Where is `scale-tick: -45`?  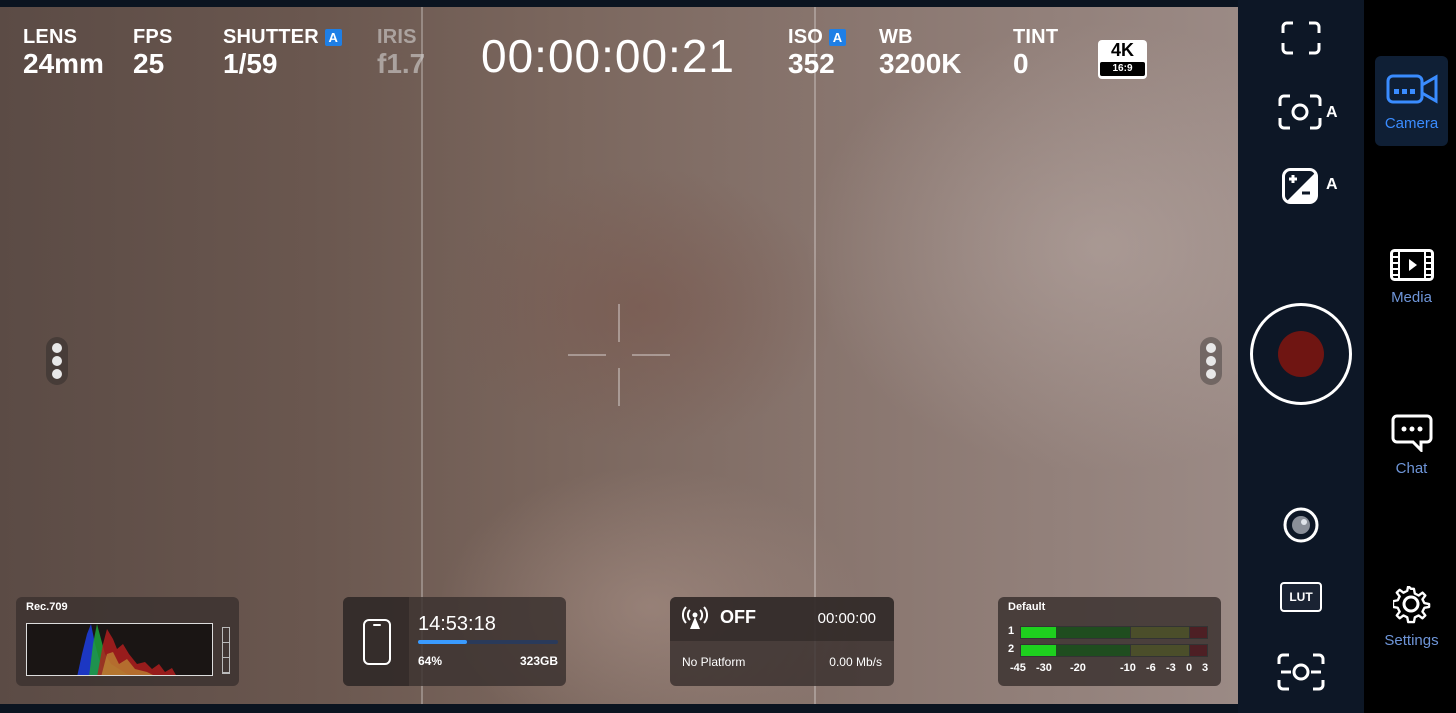 scale-tick: -45 is located at coordinates (1018, 668).